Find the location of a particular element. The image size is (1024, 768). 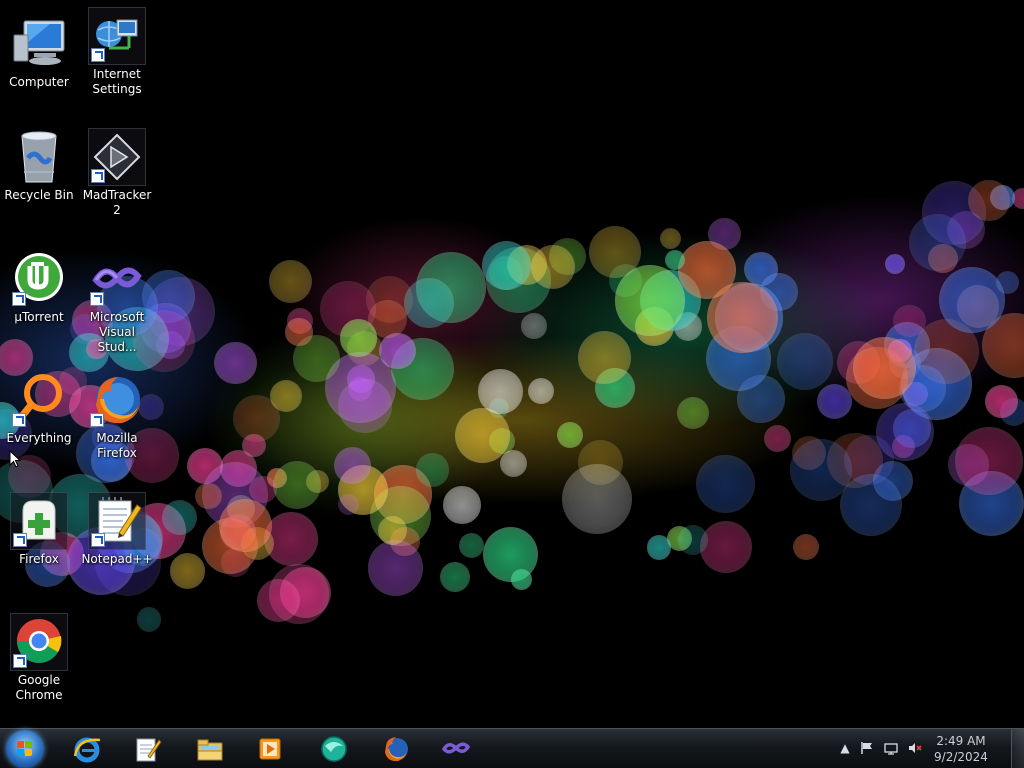

internet-explorer-icon is located at coordinates (87, 750).